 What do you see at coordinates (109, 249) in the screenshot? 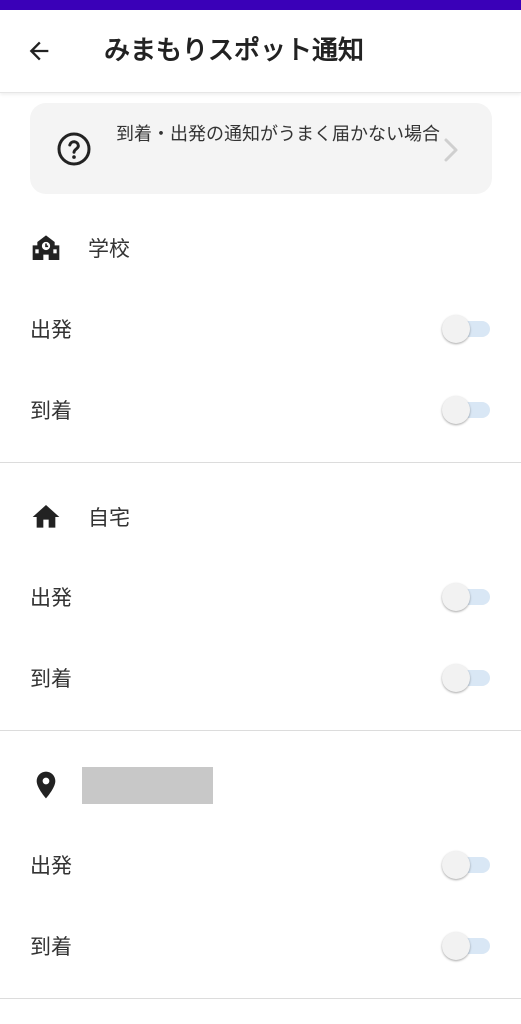
I see `section-title-school: 学校` at bounding box center [109, 249].